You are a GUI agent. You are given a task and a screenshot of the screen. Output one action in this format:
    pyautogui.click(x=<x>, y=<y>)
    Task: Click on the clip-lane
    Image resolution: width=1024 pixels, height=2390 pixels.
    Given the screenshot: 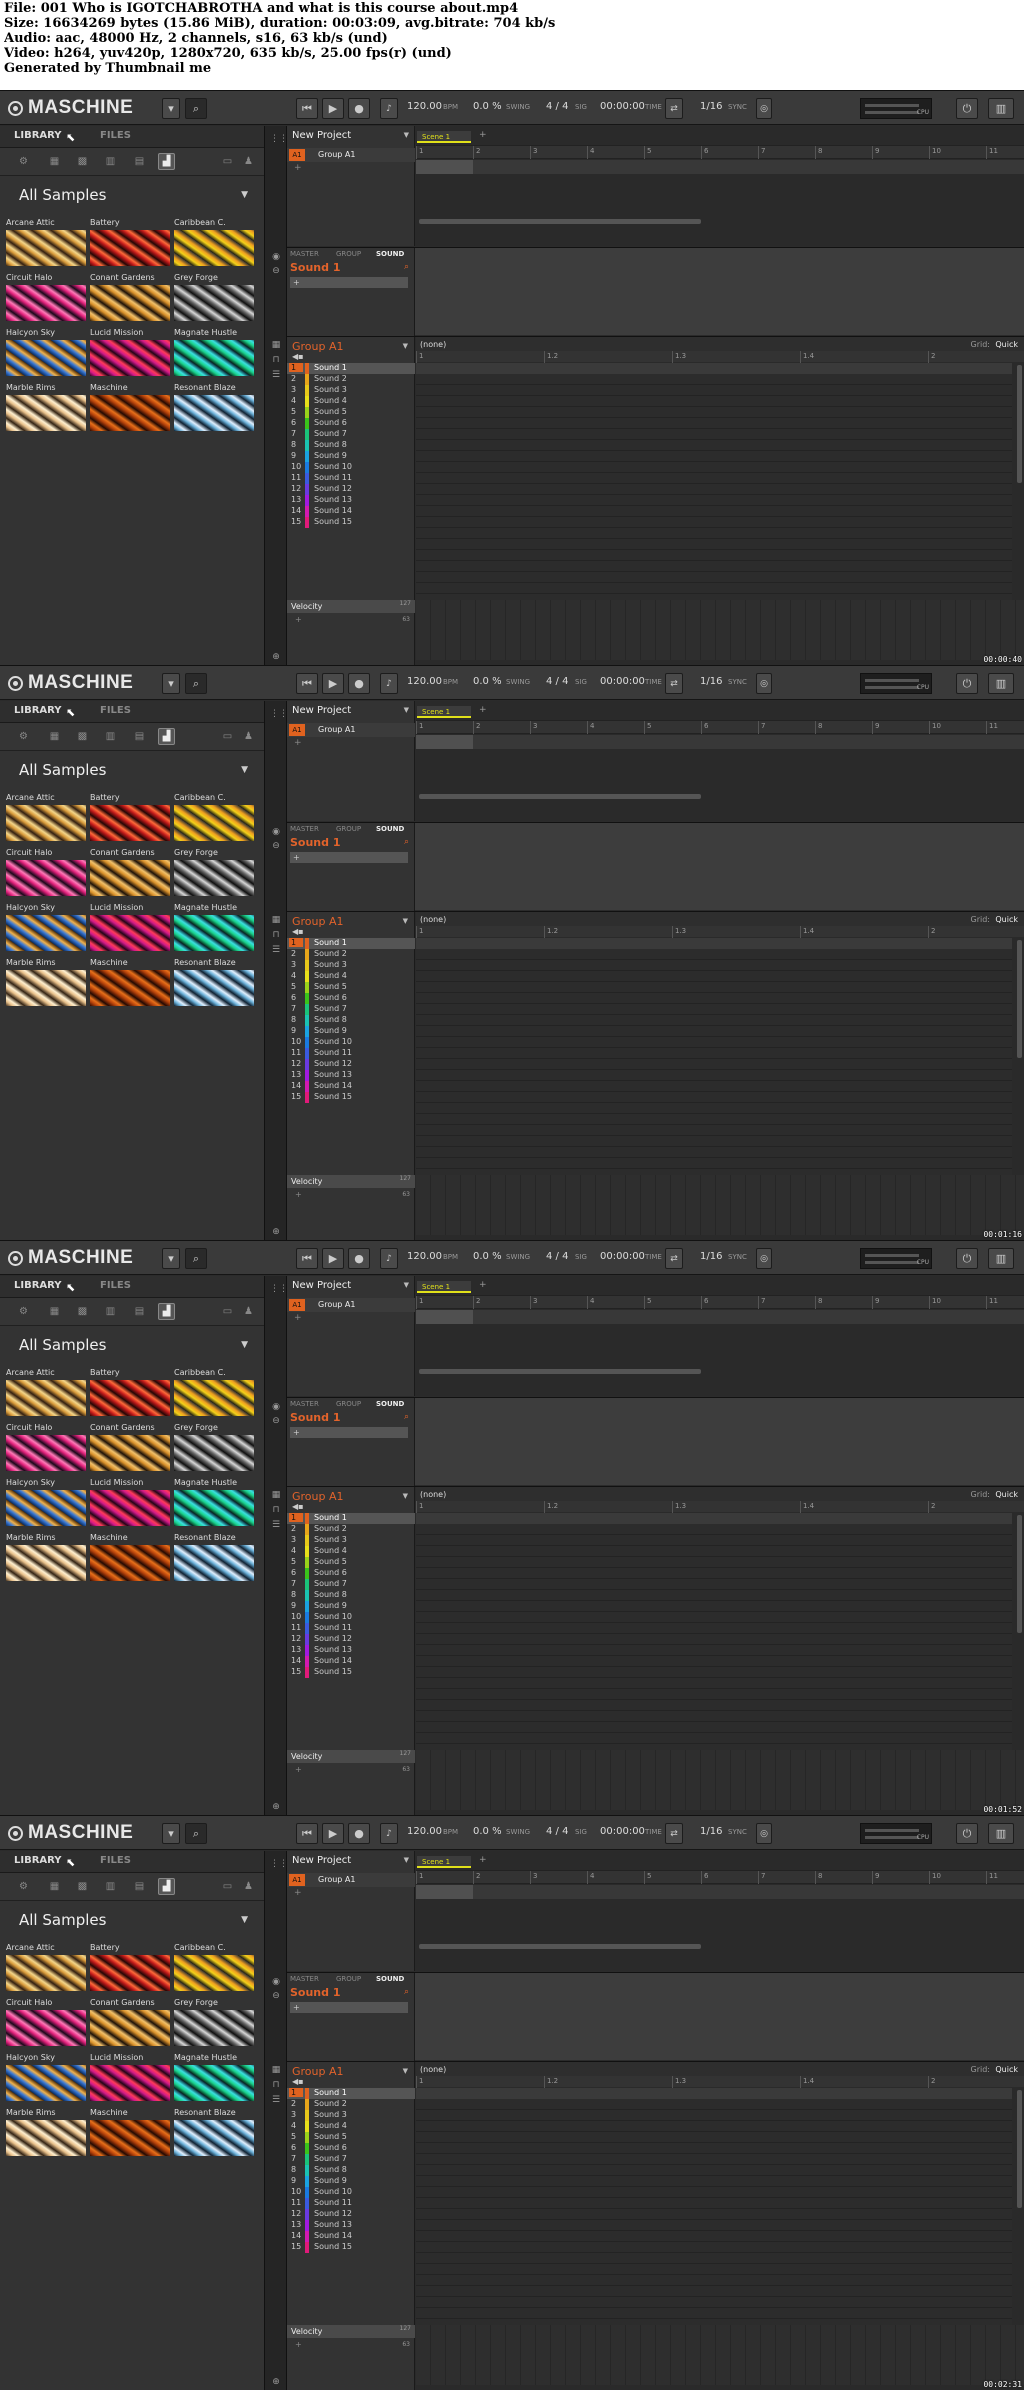 What is the action you would take?
    pyautogui.click(x=720, y=1317)
    